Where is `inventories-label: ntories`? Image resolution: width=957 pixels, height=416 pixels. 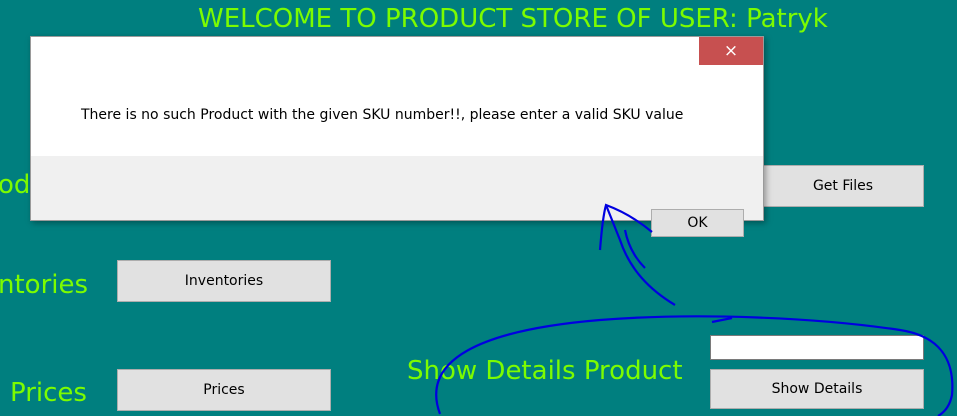 inventories-label: ntories is located at coordinates (44, 285).